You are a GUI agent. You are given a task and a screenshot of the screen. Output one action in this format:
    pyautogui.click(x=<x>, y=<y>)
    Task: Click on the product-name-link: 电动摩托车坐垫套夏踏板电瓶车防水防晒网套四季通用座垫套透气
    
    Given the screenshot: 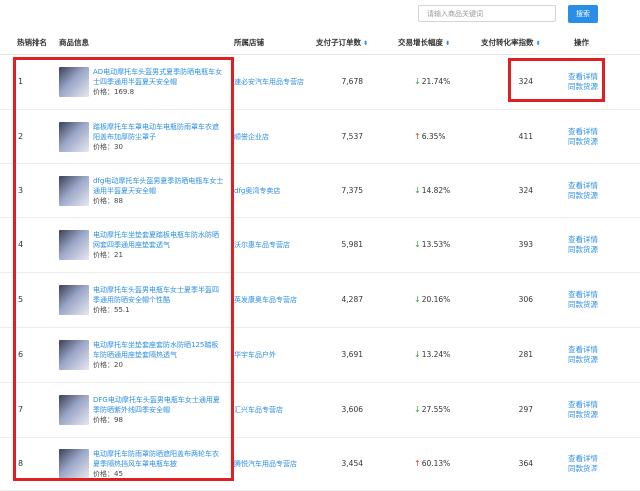 What is the action you would take?
    pyautogui.click(x=159, y=240)
    